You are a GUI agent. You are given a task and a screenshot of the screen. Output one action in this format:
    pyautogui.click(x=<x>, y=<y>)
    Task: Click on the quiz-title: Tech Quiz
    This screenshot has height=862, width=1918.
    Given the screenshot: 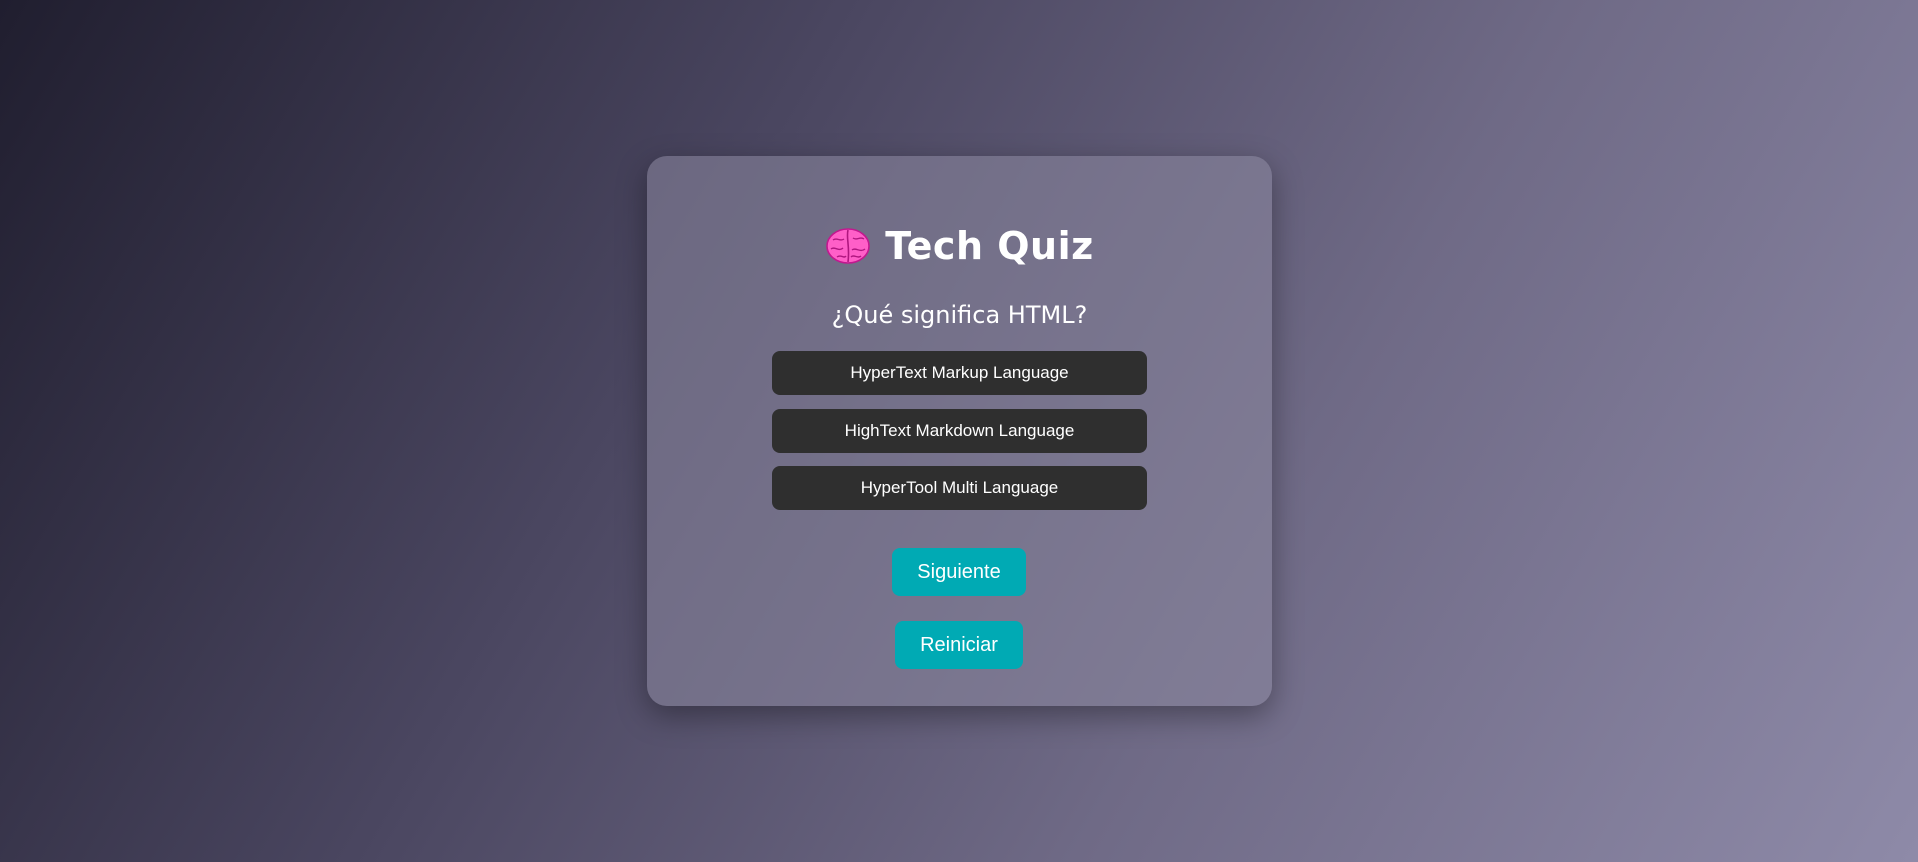 What is the action you would take?
    pyautogui.click(x=989, y=246)
    